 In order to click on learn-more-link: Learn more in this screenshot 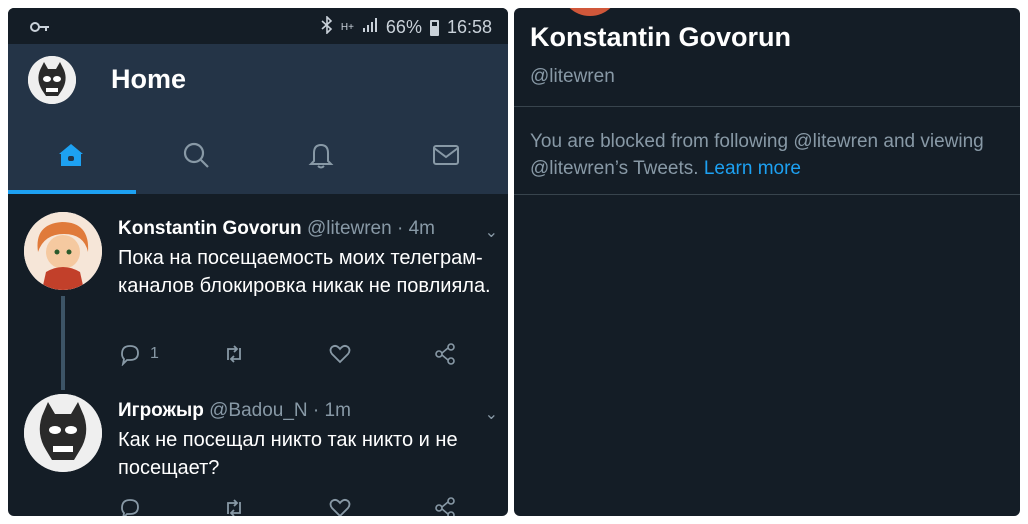, I will do `click(752, 168)`.